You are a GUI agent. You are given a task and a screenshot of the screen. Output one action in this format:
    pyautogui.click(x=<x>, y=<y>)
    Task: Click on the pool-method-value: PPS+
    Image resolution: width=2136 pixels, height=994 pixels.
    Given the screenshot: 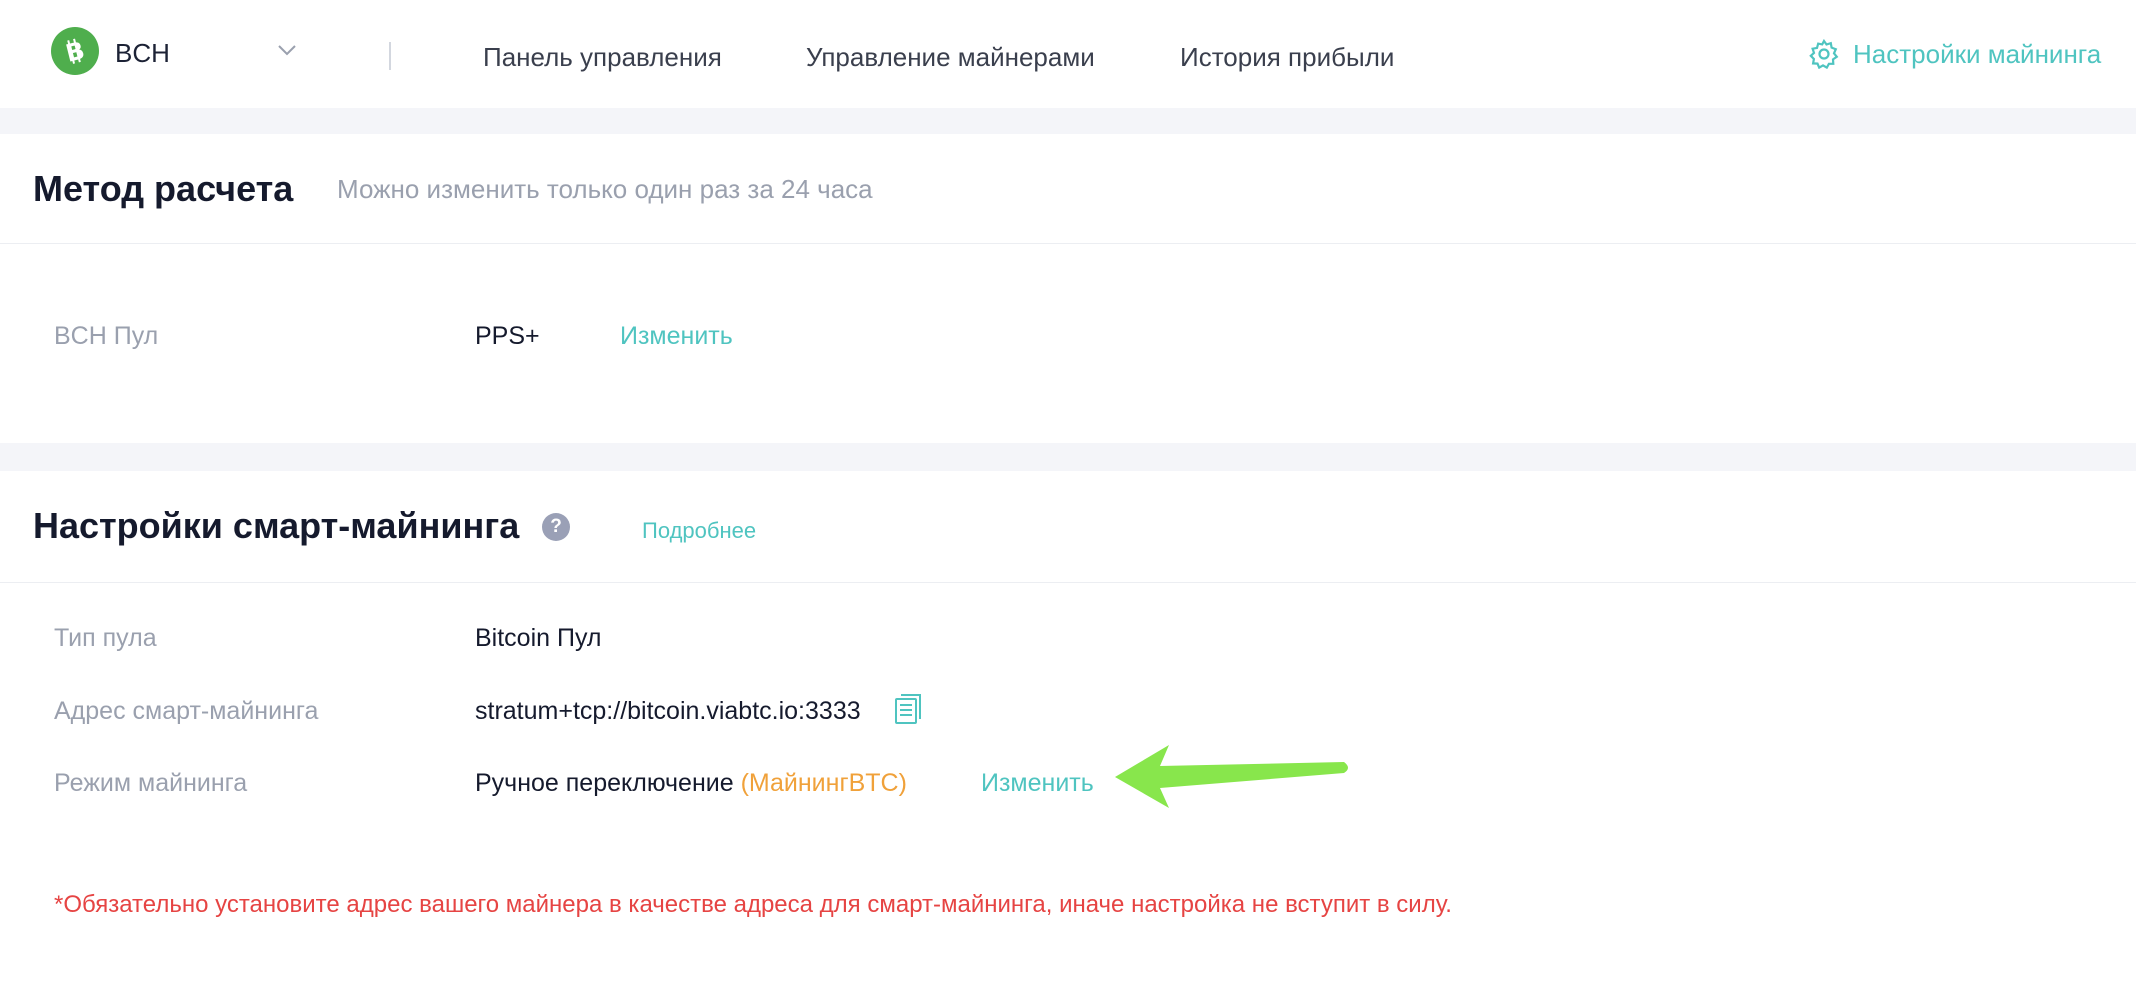 What is the action you would take?
    pyautogui.click(x=507, y=336)
    